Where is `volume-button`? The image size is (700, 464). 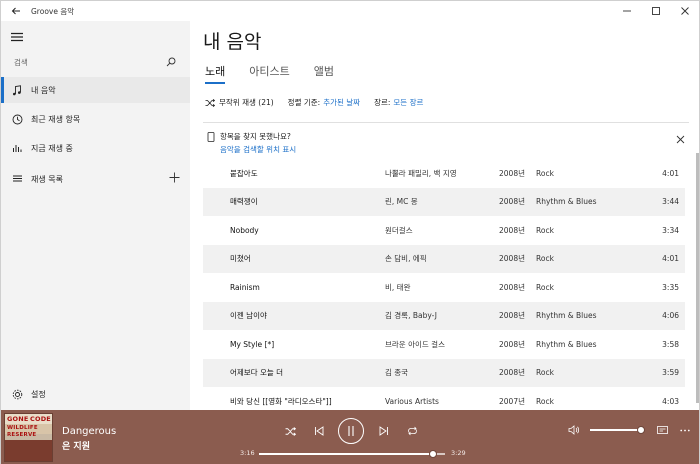 volume-button is located at coordinates (574, 430).